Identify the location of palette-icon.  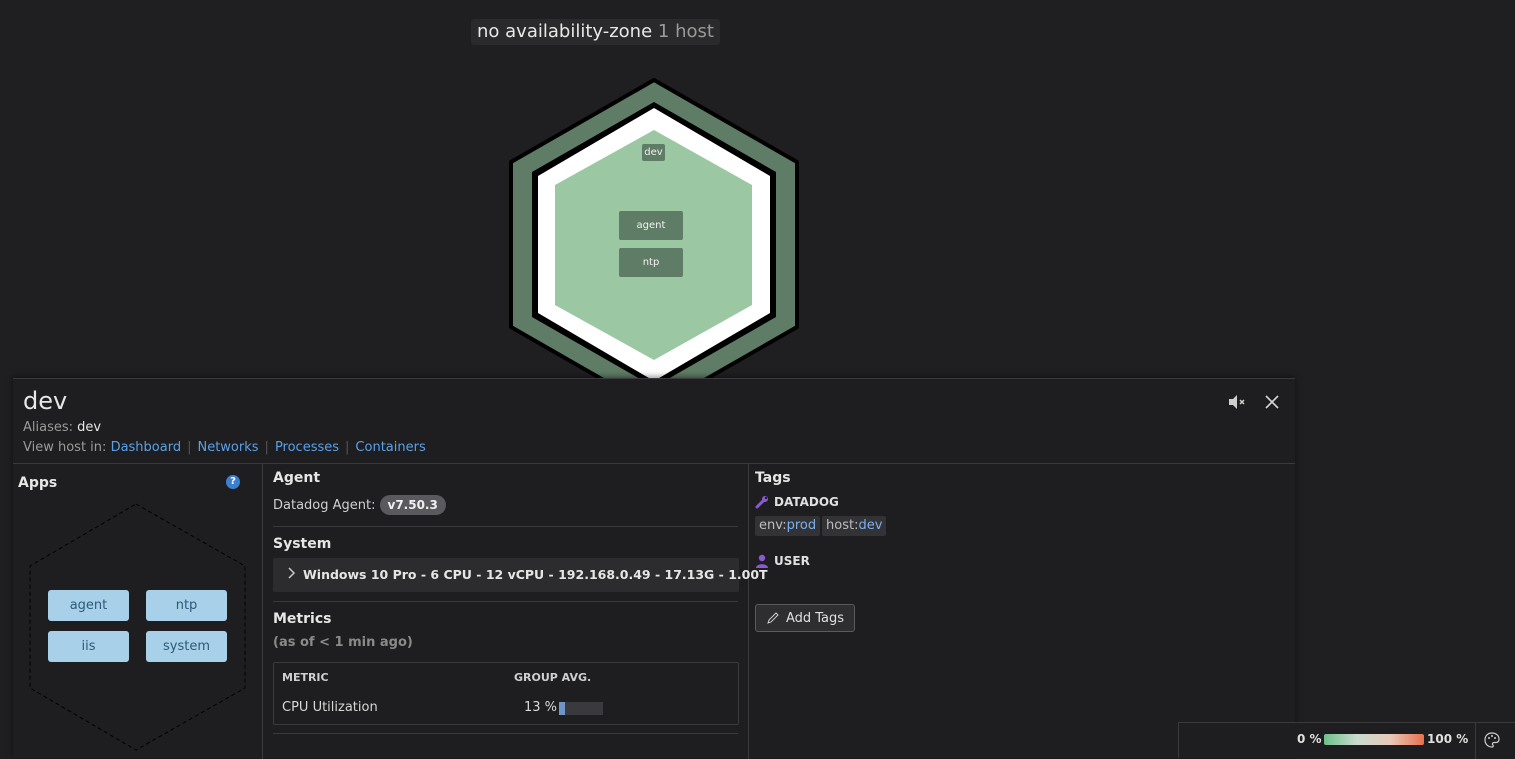
(1492, 740).